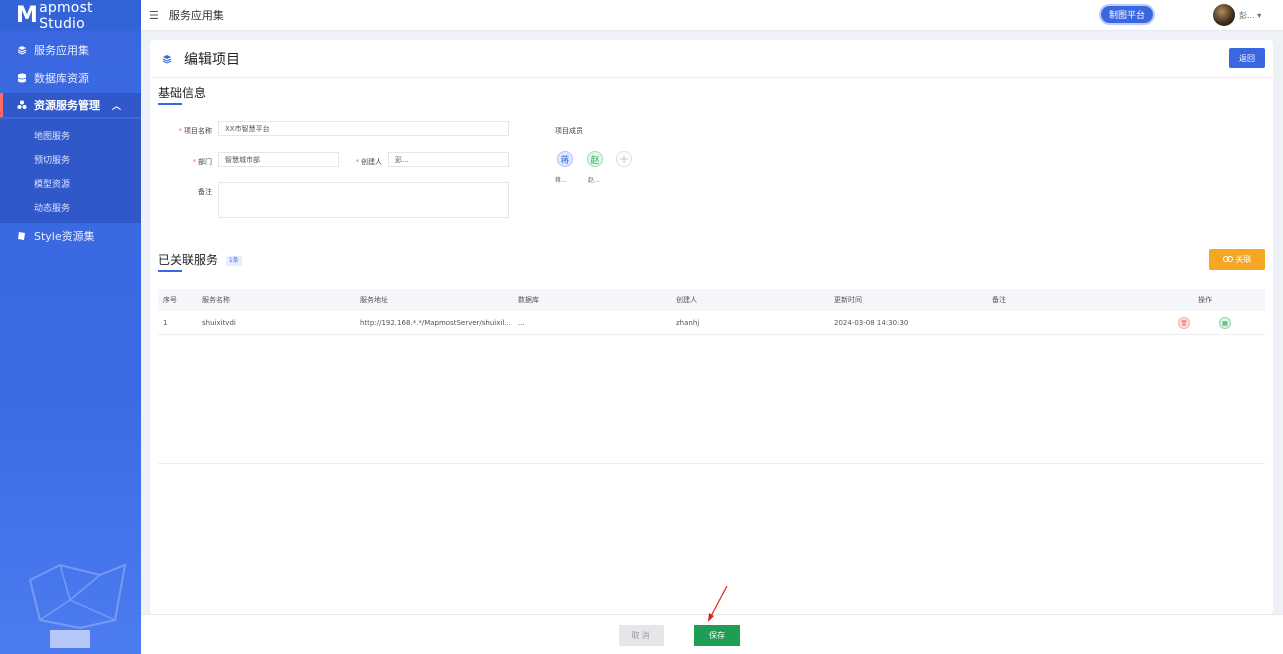  What do you see at coordinates (363, 128) in the screenshot?
I see `project-name-input: XX市智慧平台` at bounding box center [363, 128].